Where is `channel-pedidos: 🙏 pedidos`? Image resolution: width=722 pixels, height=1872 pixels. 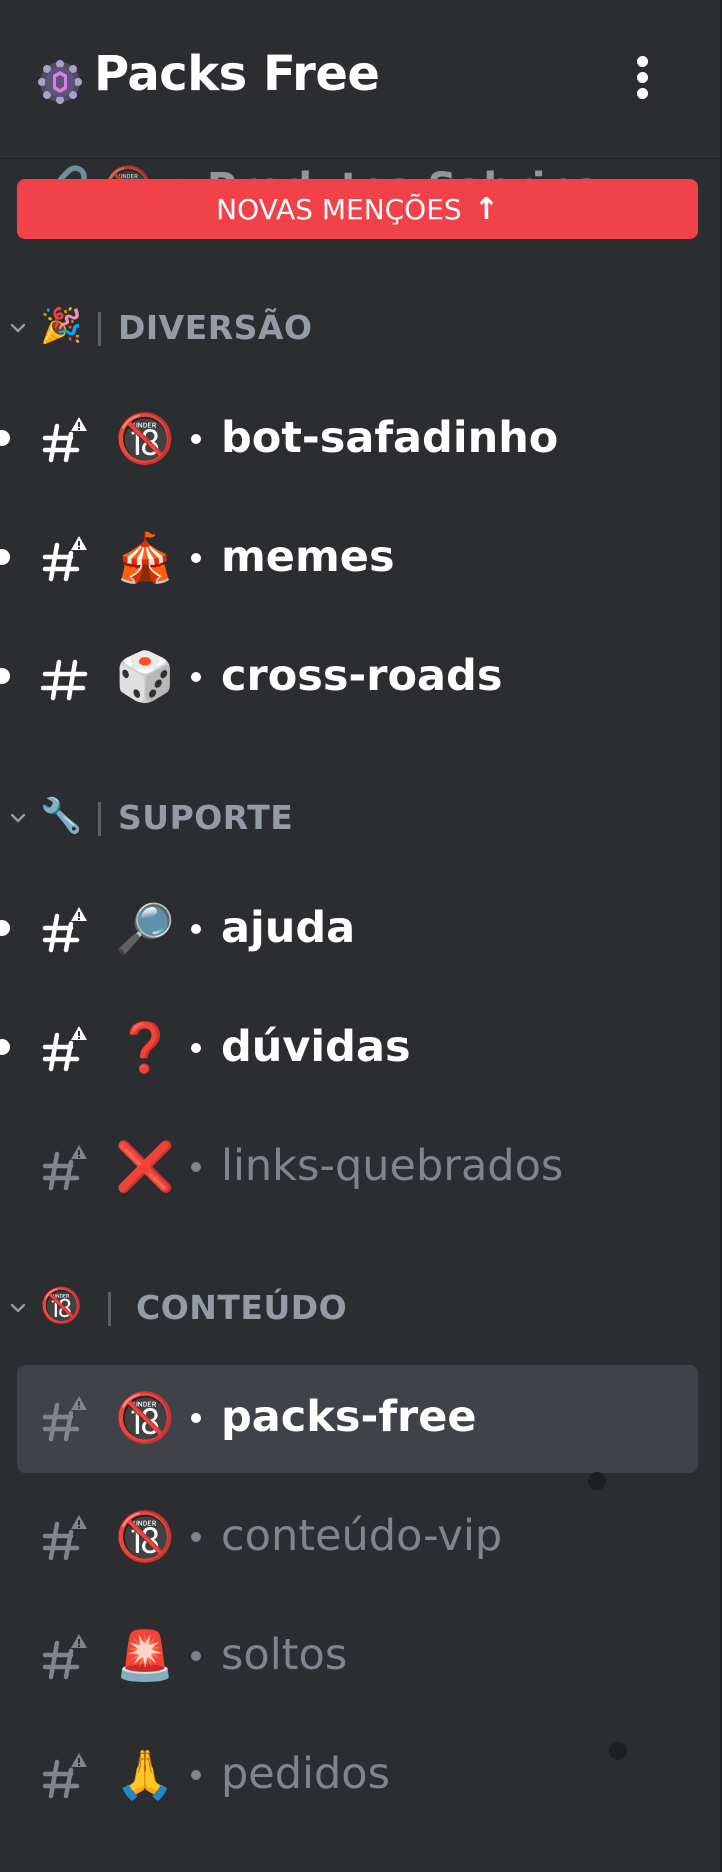
channel-pedidos: 🙏 pedidos is located at coordinates (357, 1776).